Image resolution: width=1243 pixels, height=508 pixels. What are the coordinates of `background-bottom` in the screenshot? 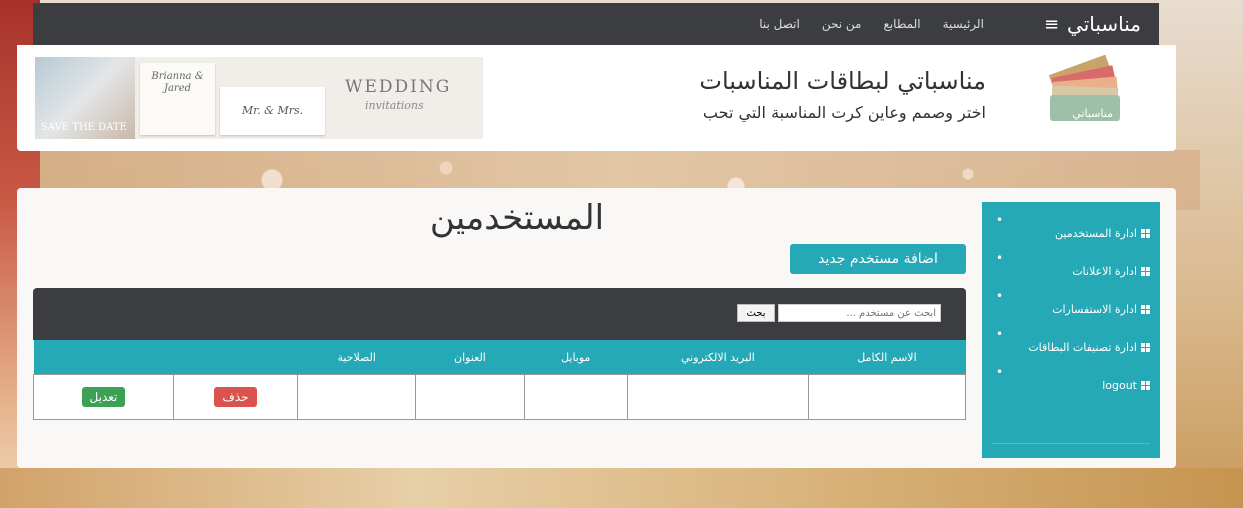 It's located at (621, 488).